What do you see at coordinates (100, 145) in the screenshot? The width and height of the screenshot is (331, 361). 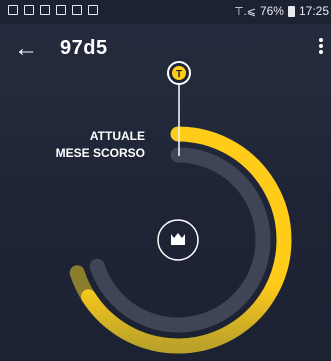 I see `chart-legend: ATTUALE MESE SCORSO` at bounding box center [100, 145].